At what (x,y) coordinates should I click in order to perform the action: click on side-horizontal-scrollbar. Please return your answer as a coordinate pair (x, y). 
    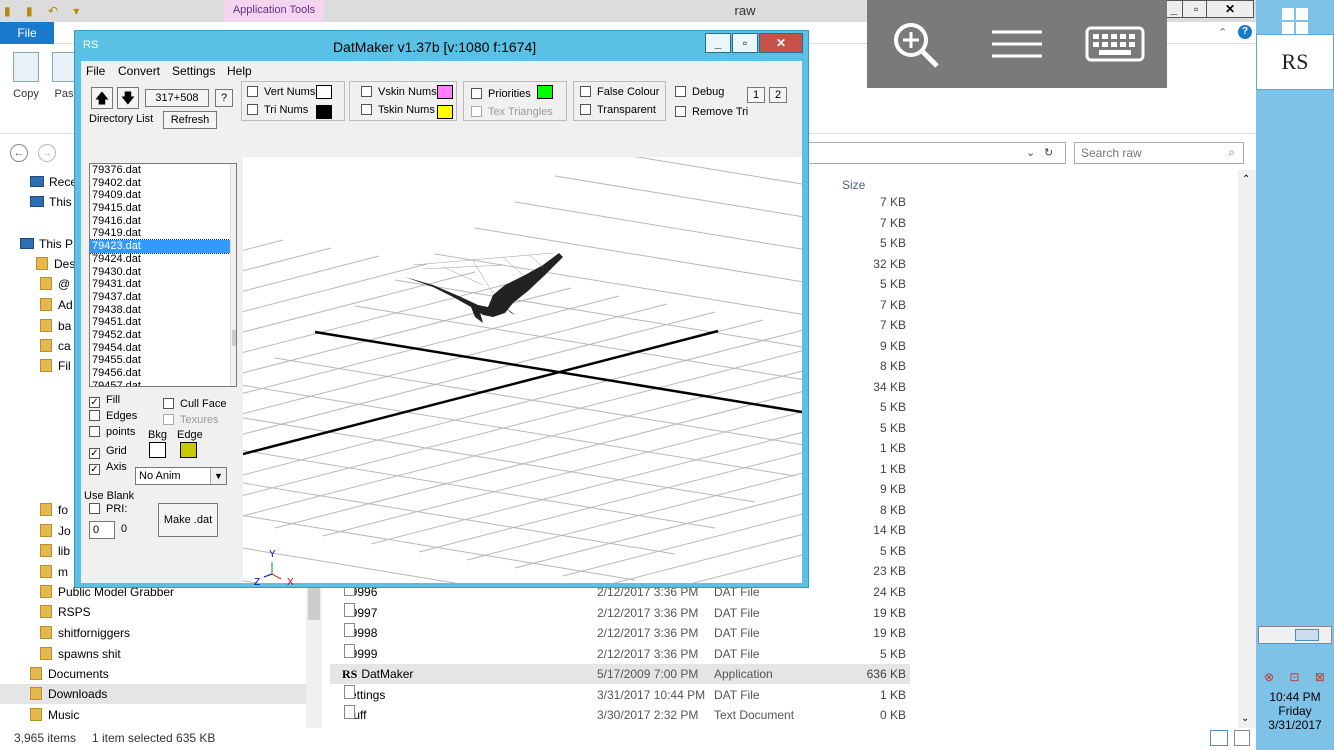
    Looking at the image, I should click on (1295, 635).